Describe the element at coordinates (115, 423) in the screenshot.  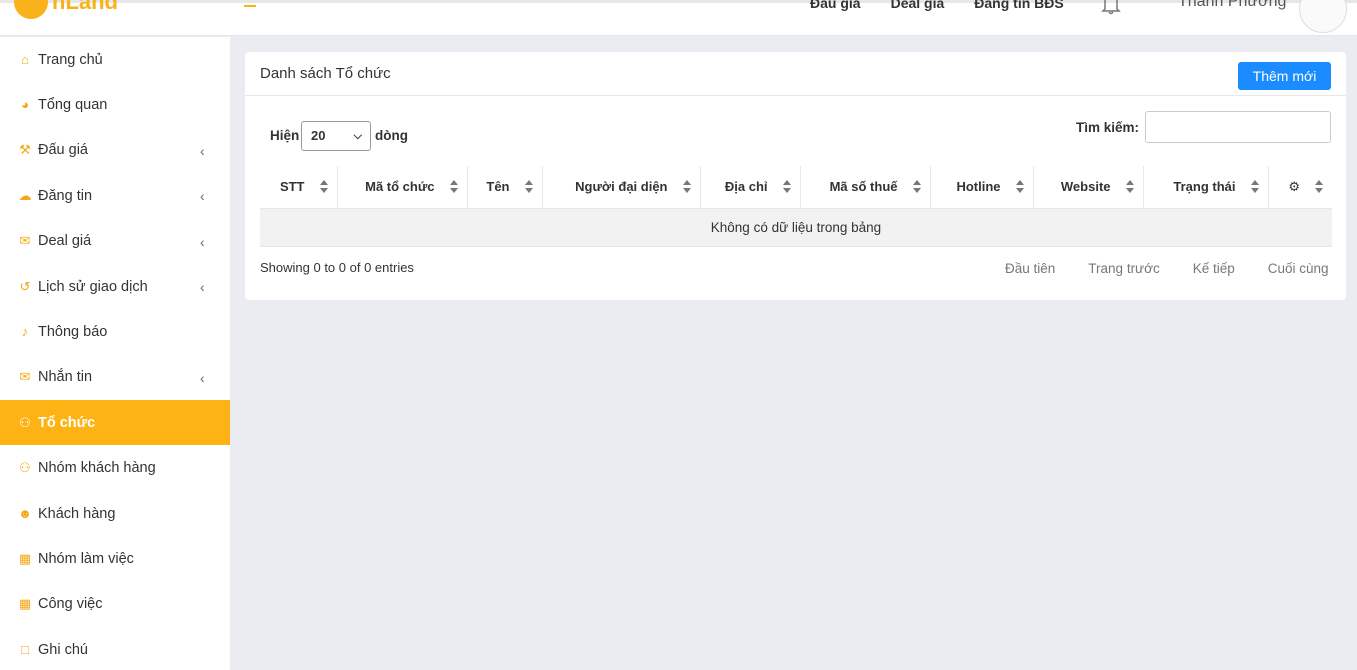
I see `sidebar-item: ⚇ Tổ chức` at that location.